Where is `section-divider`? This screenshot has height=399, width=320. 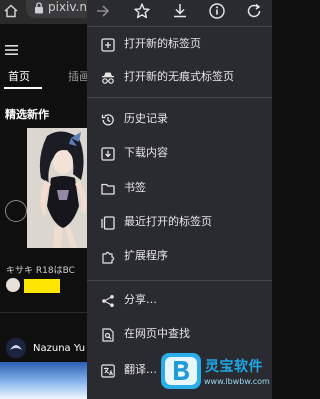
section-divider is located at coordinates (43, 312).